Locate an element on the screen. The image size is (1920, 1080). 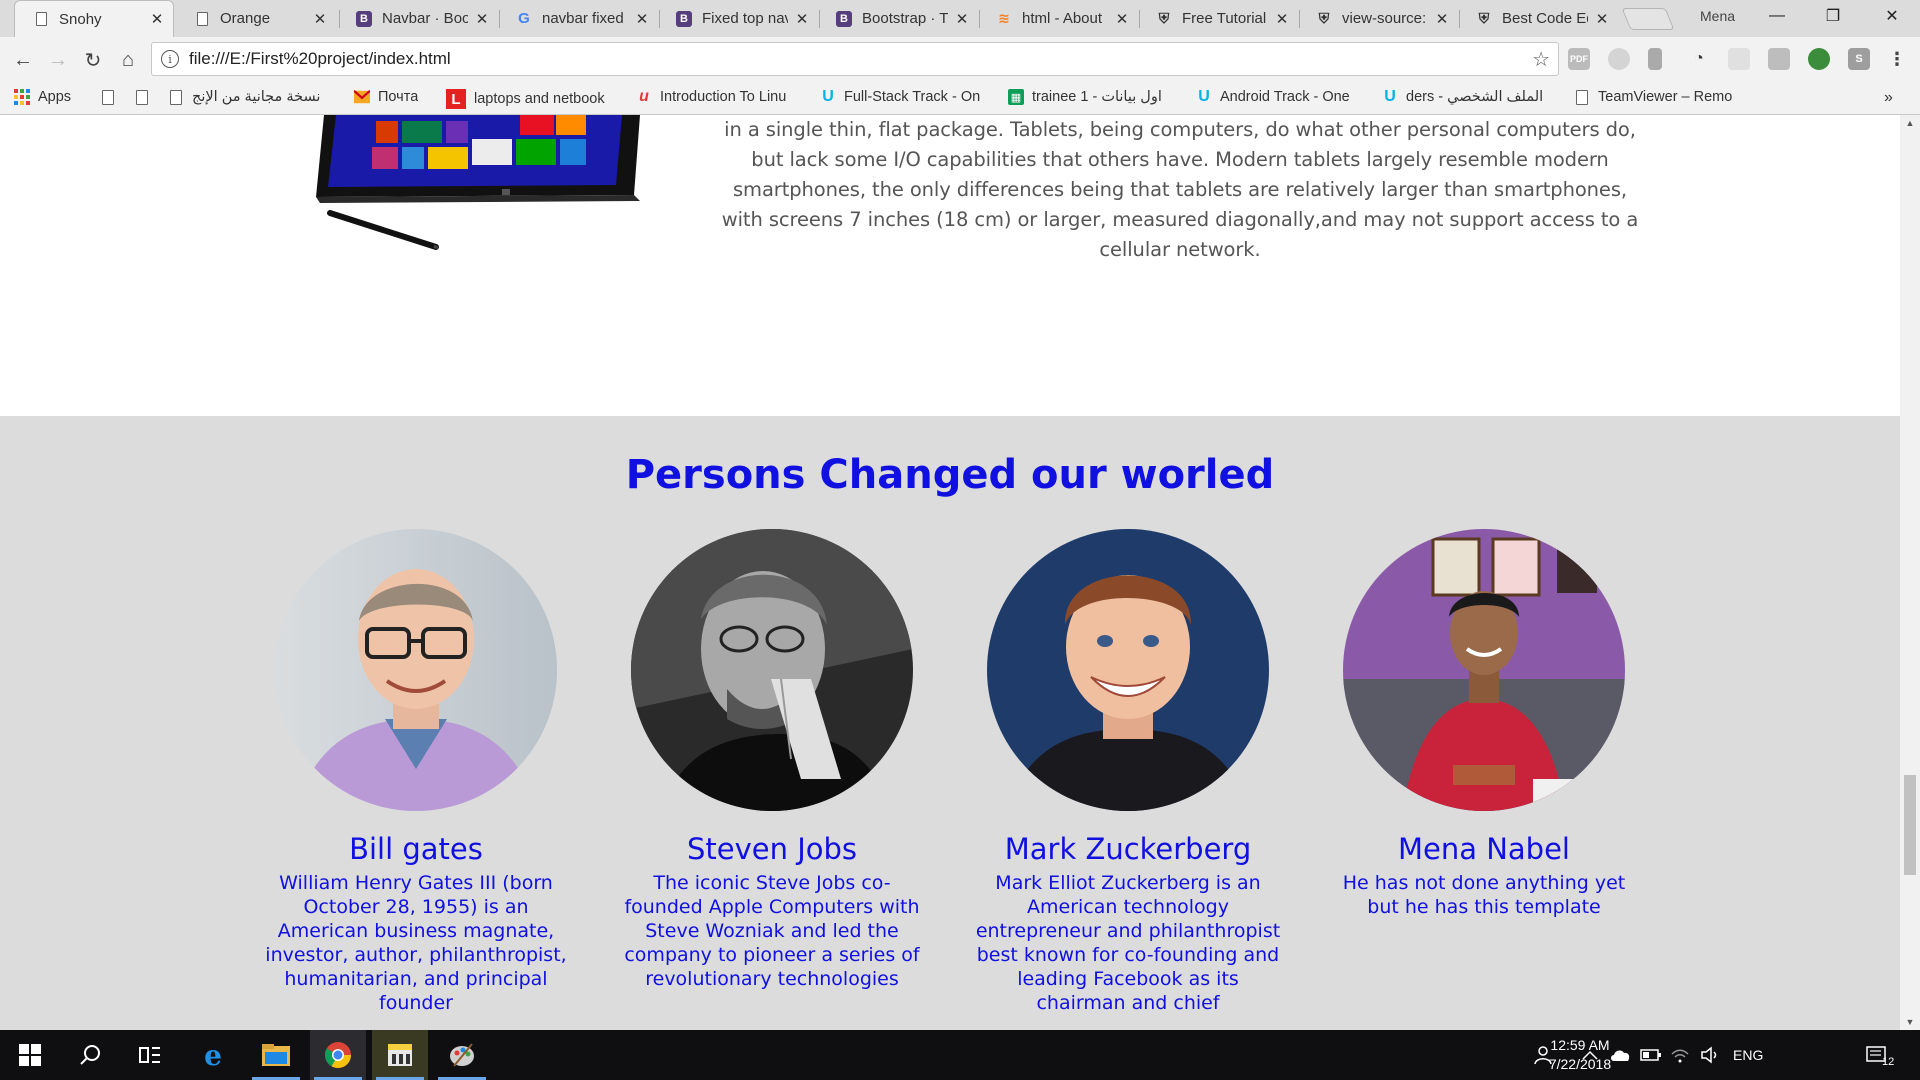
bookmark-profile: U الملف الشخصي - ders is located at coordinates (1469, 97).